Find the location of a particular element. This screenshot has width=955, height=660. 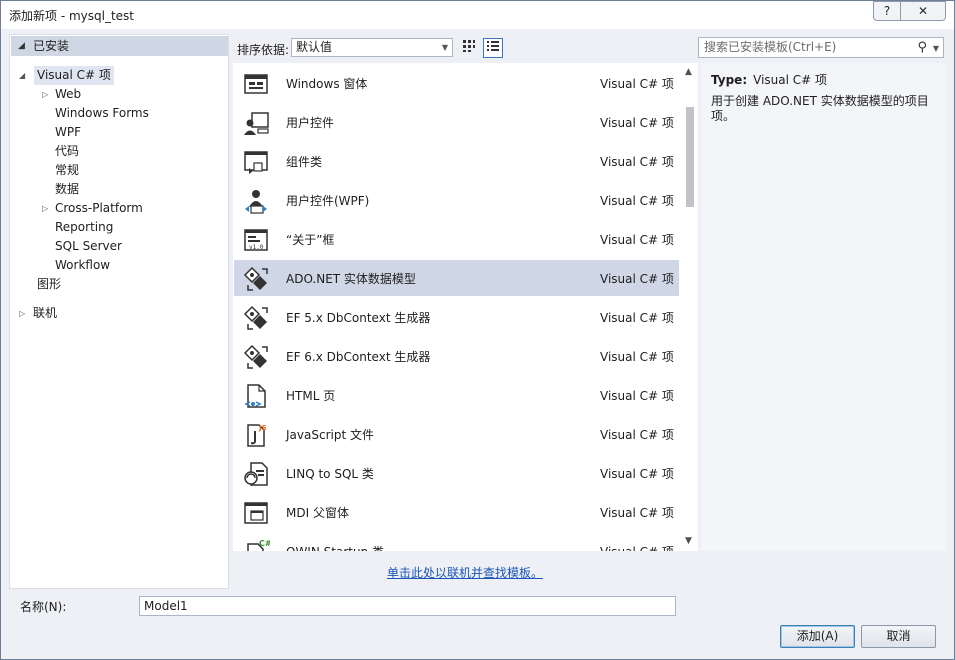

description-text: 用于创建 ADO.NET 实体数据模型的项目项。 is located at coordinates (820, 108).